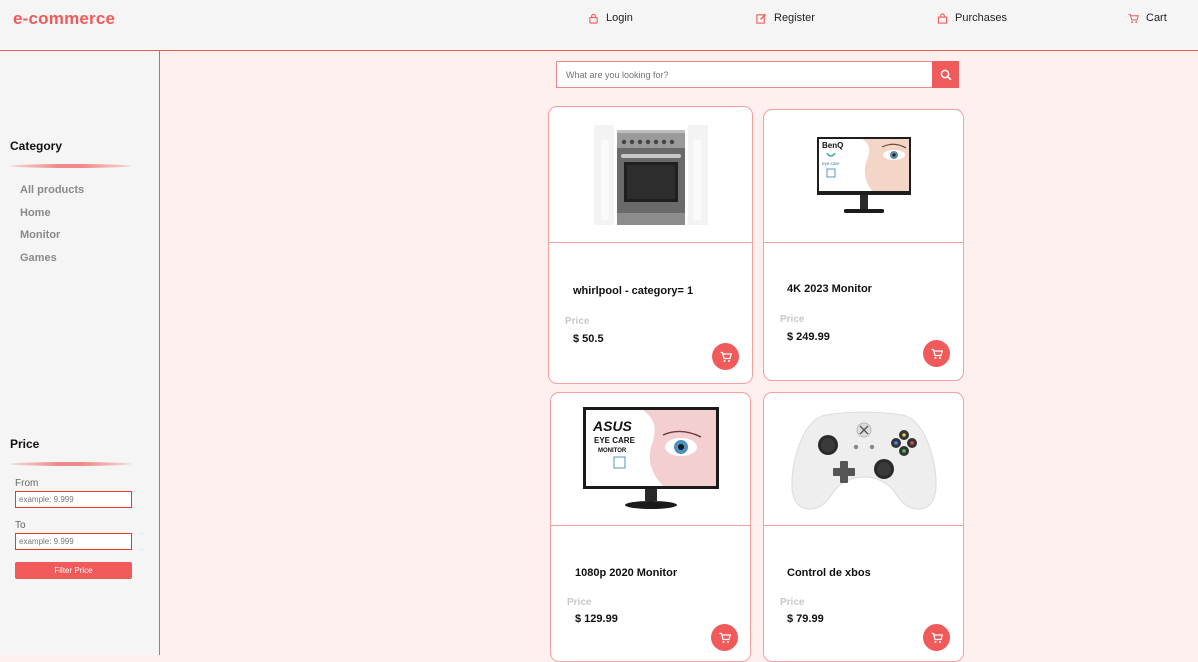  Describe the element at coordinates (27, 483) in the screenshot. I see `price-from-label: From` at that location.